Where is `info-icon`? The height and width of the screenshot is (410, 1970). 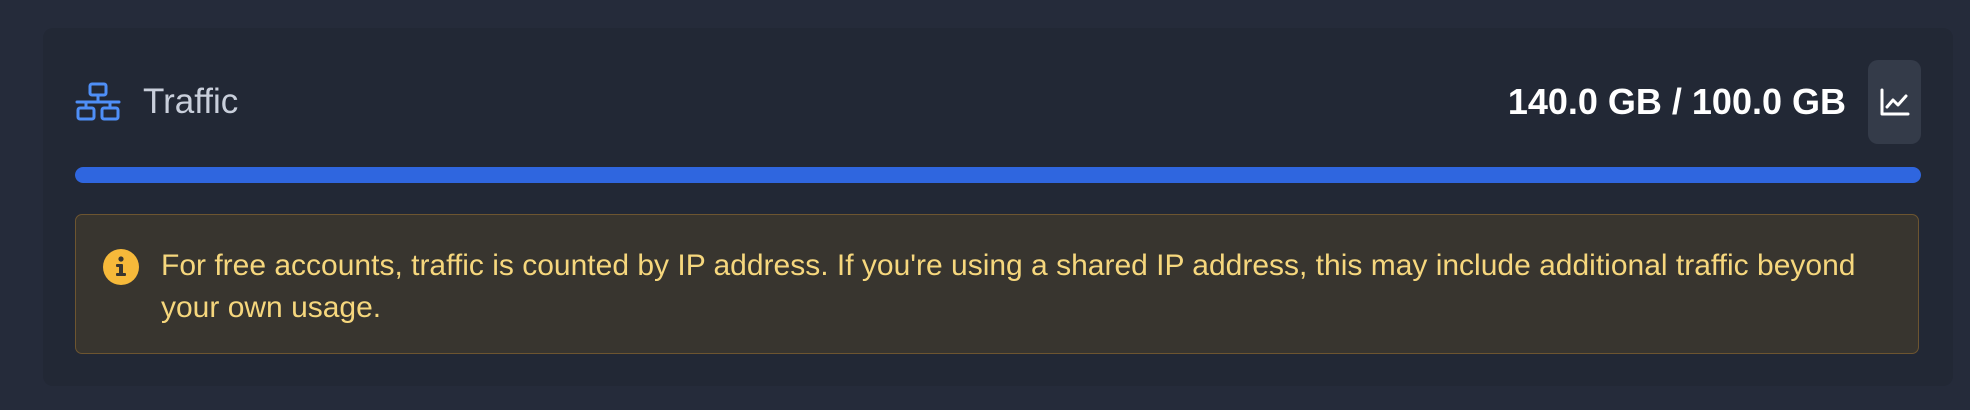 info-icon is located at coordinates (121, 267).